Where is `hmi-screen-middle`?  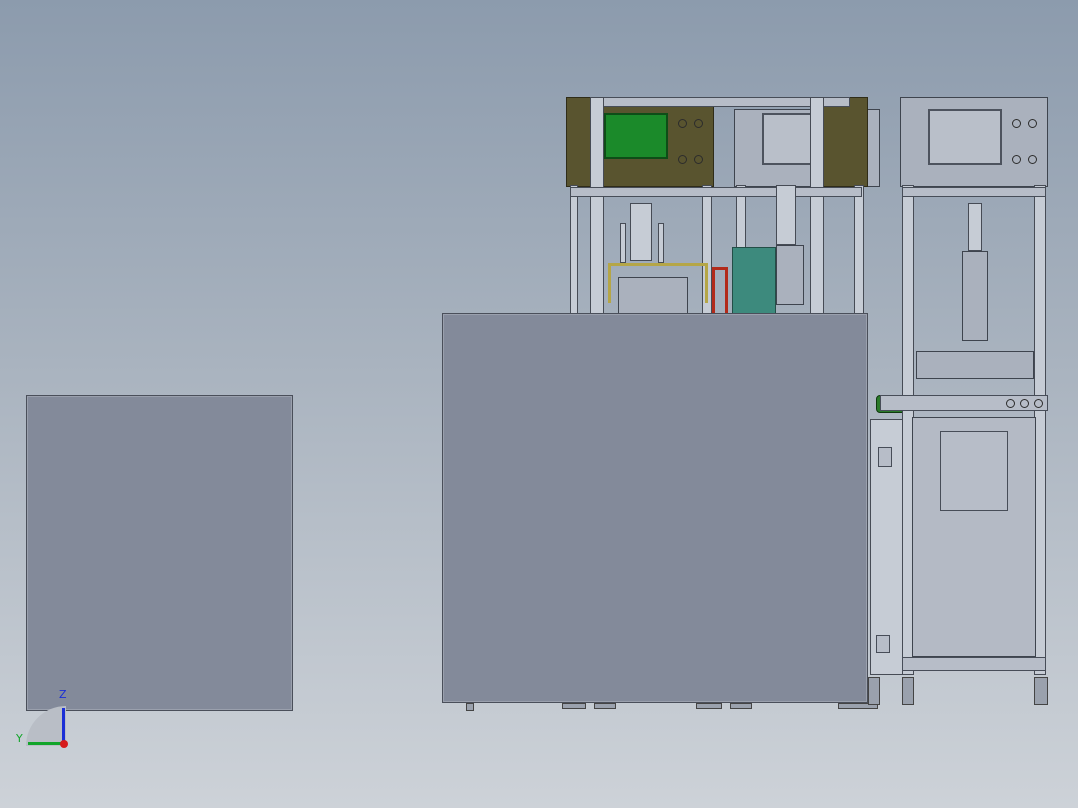 hmi-screen-middle is located at coordinates (788, 139).